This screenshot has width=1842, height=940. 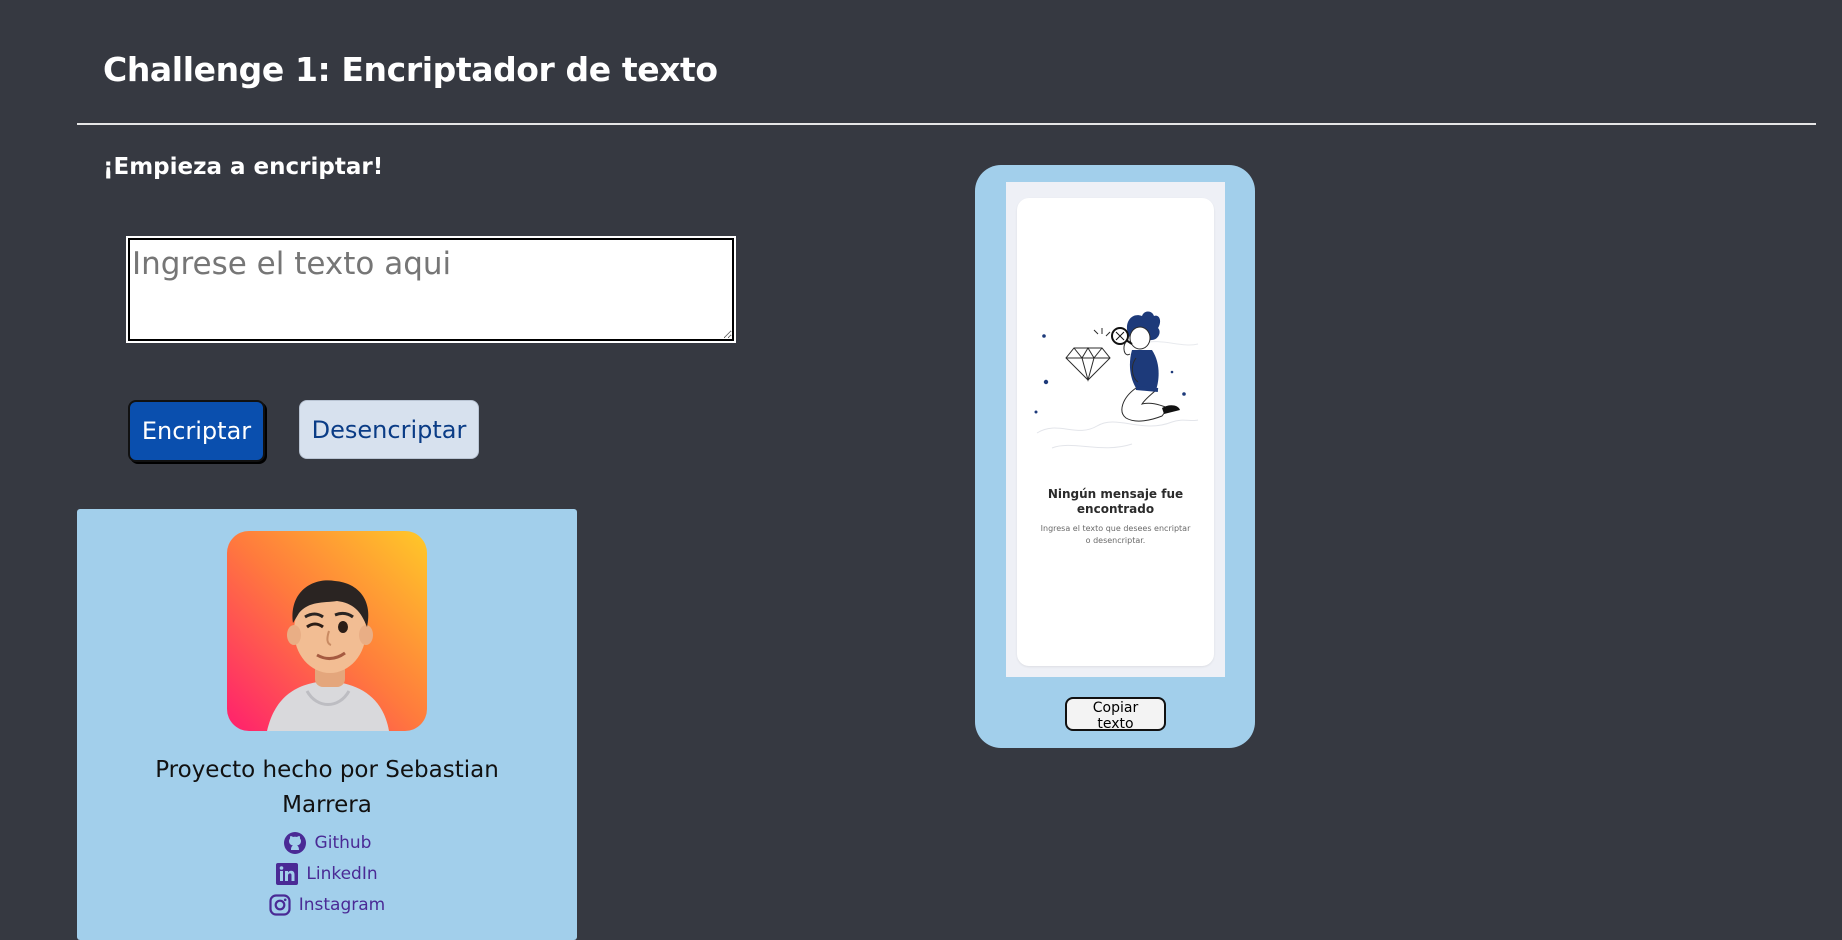 I want to click on instagram-link: Instagram, so click(x=327, y=904).